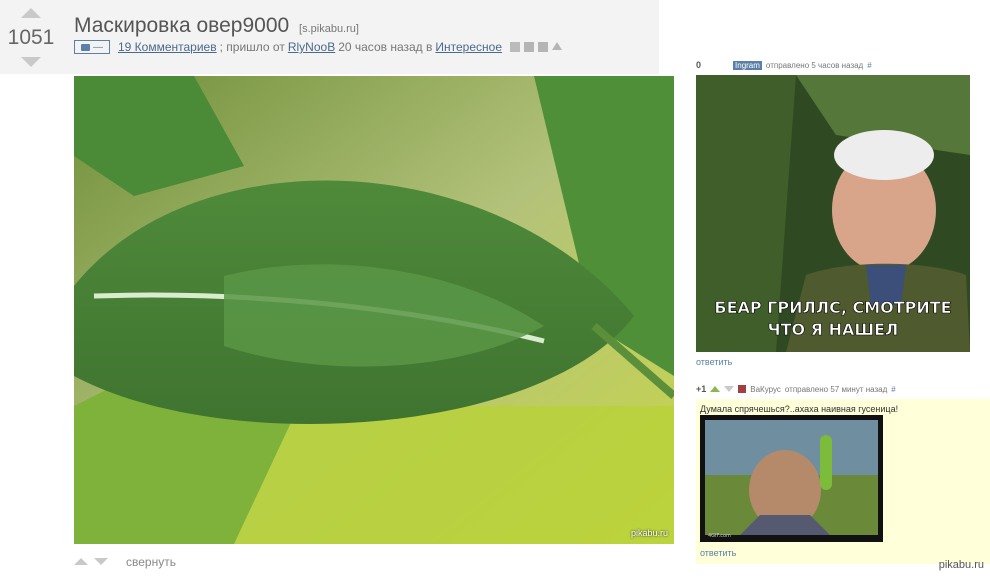  I want to click on comment-time: отправлено 5 часов назад, so click(814, 65).